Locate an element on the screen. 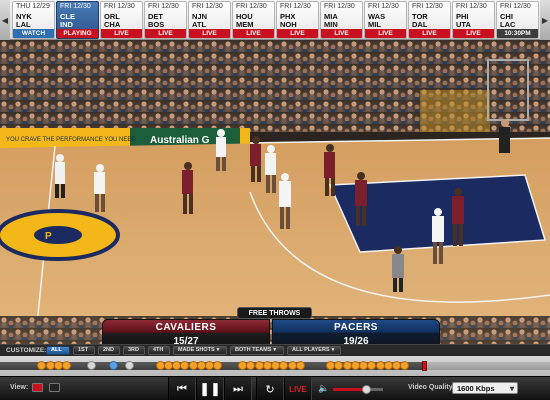 The image size is (550, 400). filter-all-players-dropdown: ALL PLAYERS is located at coordinates (314, 350).